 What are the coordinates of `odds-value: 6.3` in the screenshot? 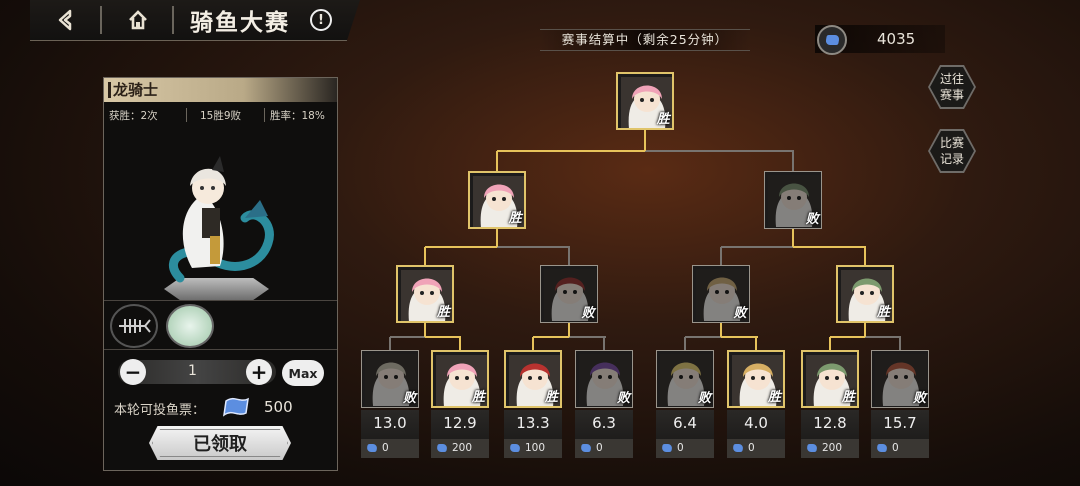 It's located at (604, 423).